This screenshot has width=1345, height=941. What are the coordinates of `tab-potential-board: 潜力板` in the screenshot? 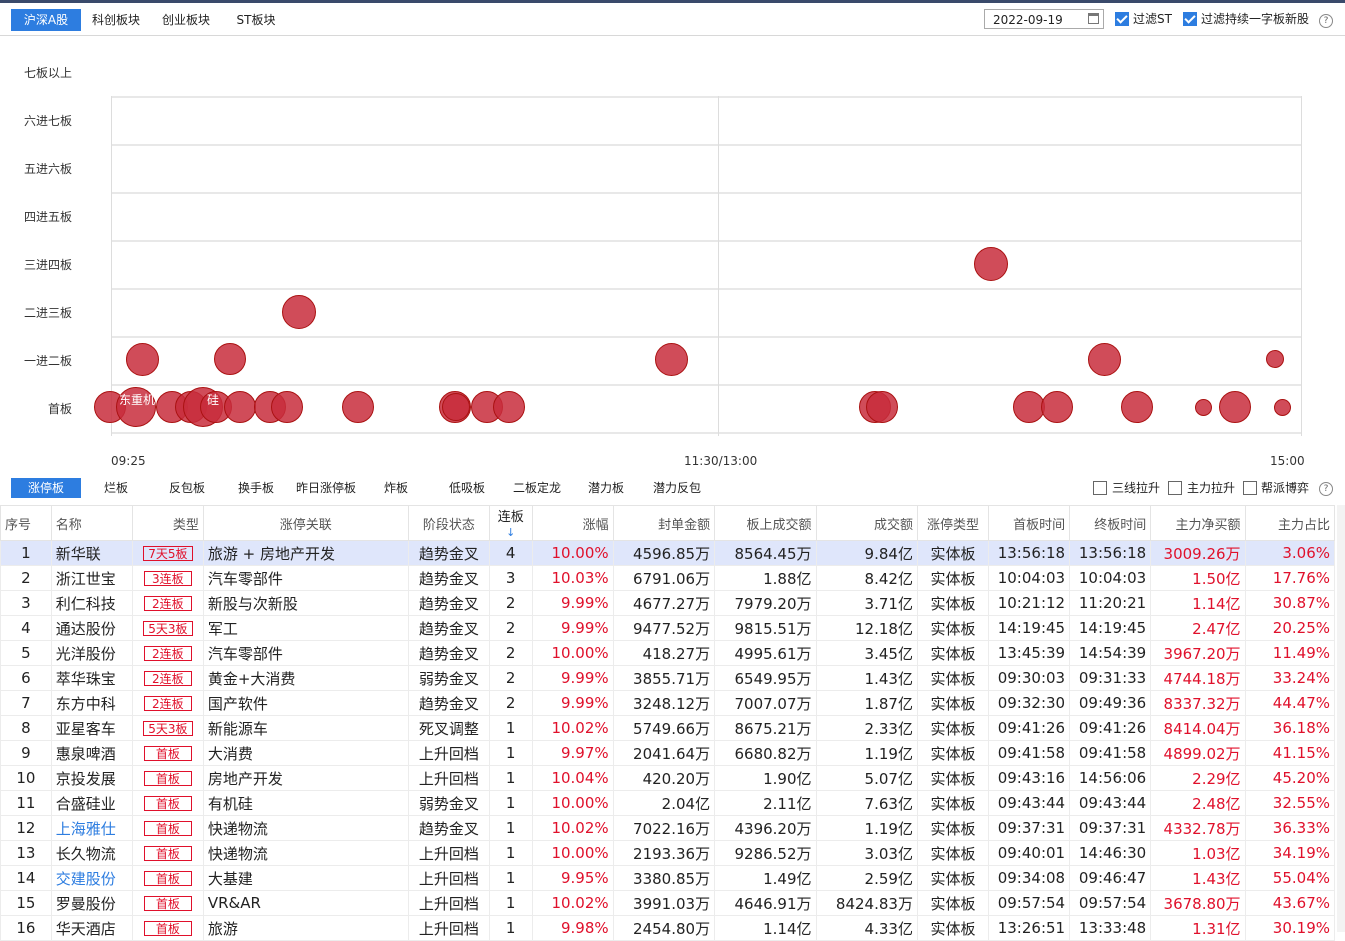 It's located at (606, 488).